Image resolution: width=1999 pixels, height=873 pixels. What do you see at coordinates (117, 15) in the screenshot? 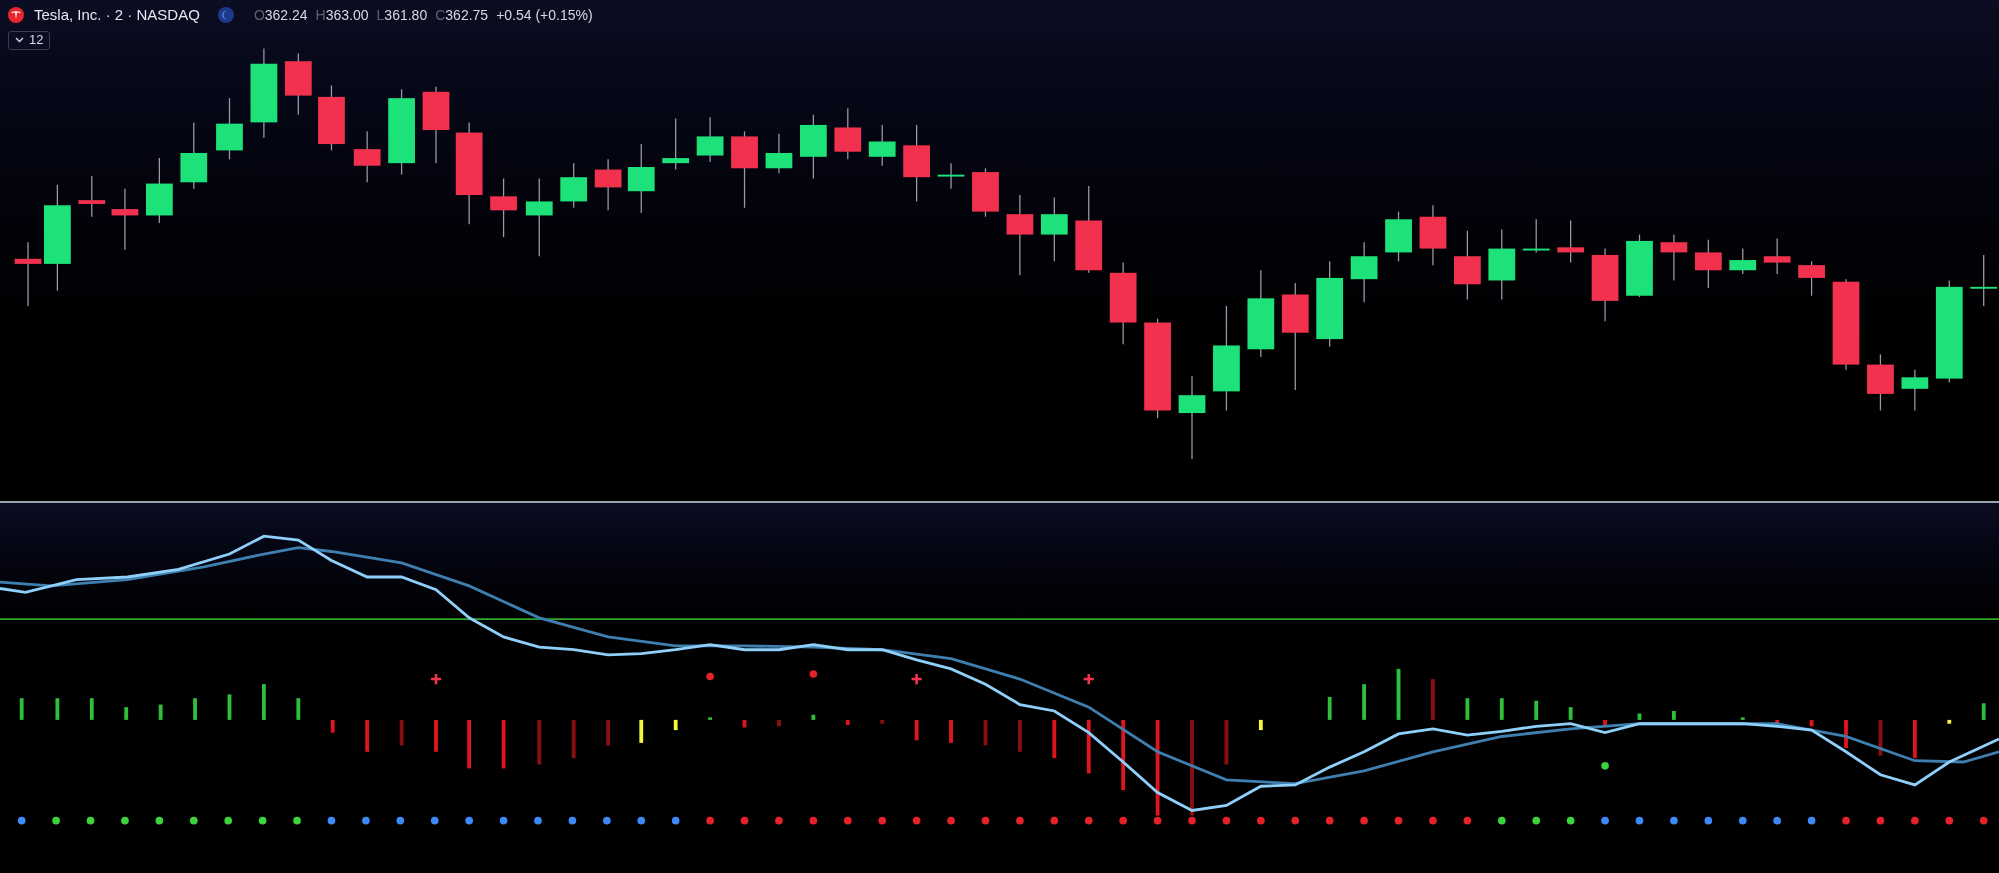
I see `symbol-title: Tesla, Inc. · 2 · NASDAQ` at bounding box center [117, 15].